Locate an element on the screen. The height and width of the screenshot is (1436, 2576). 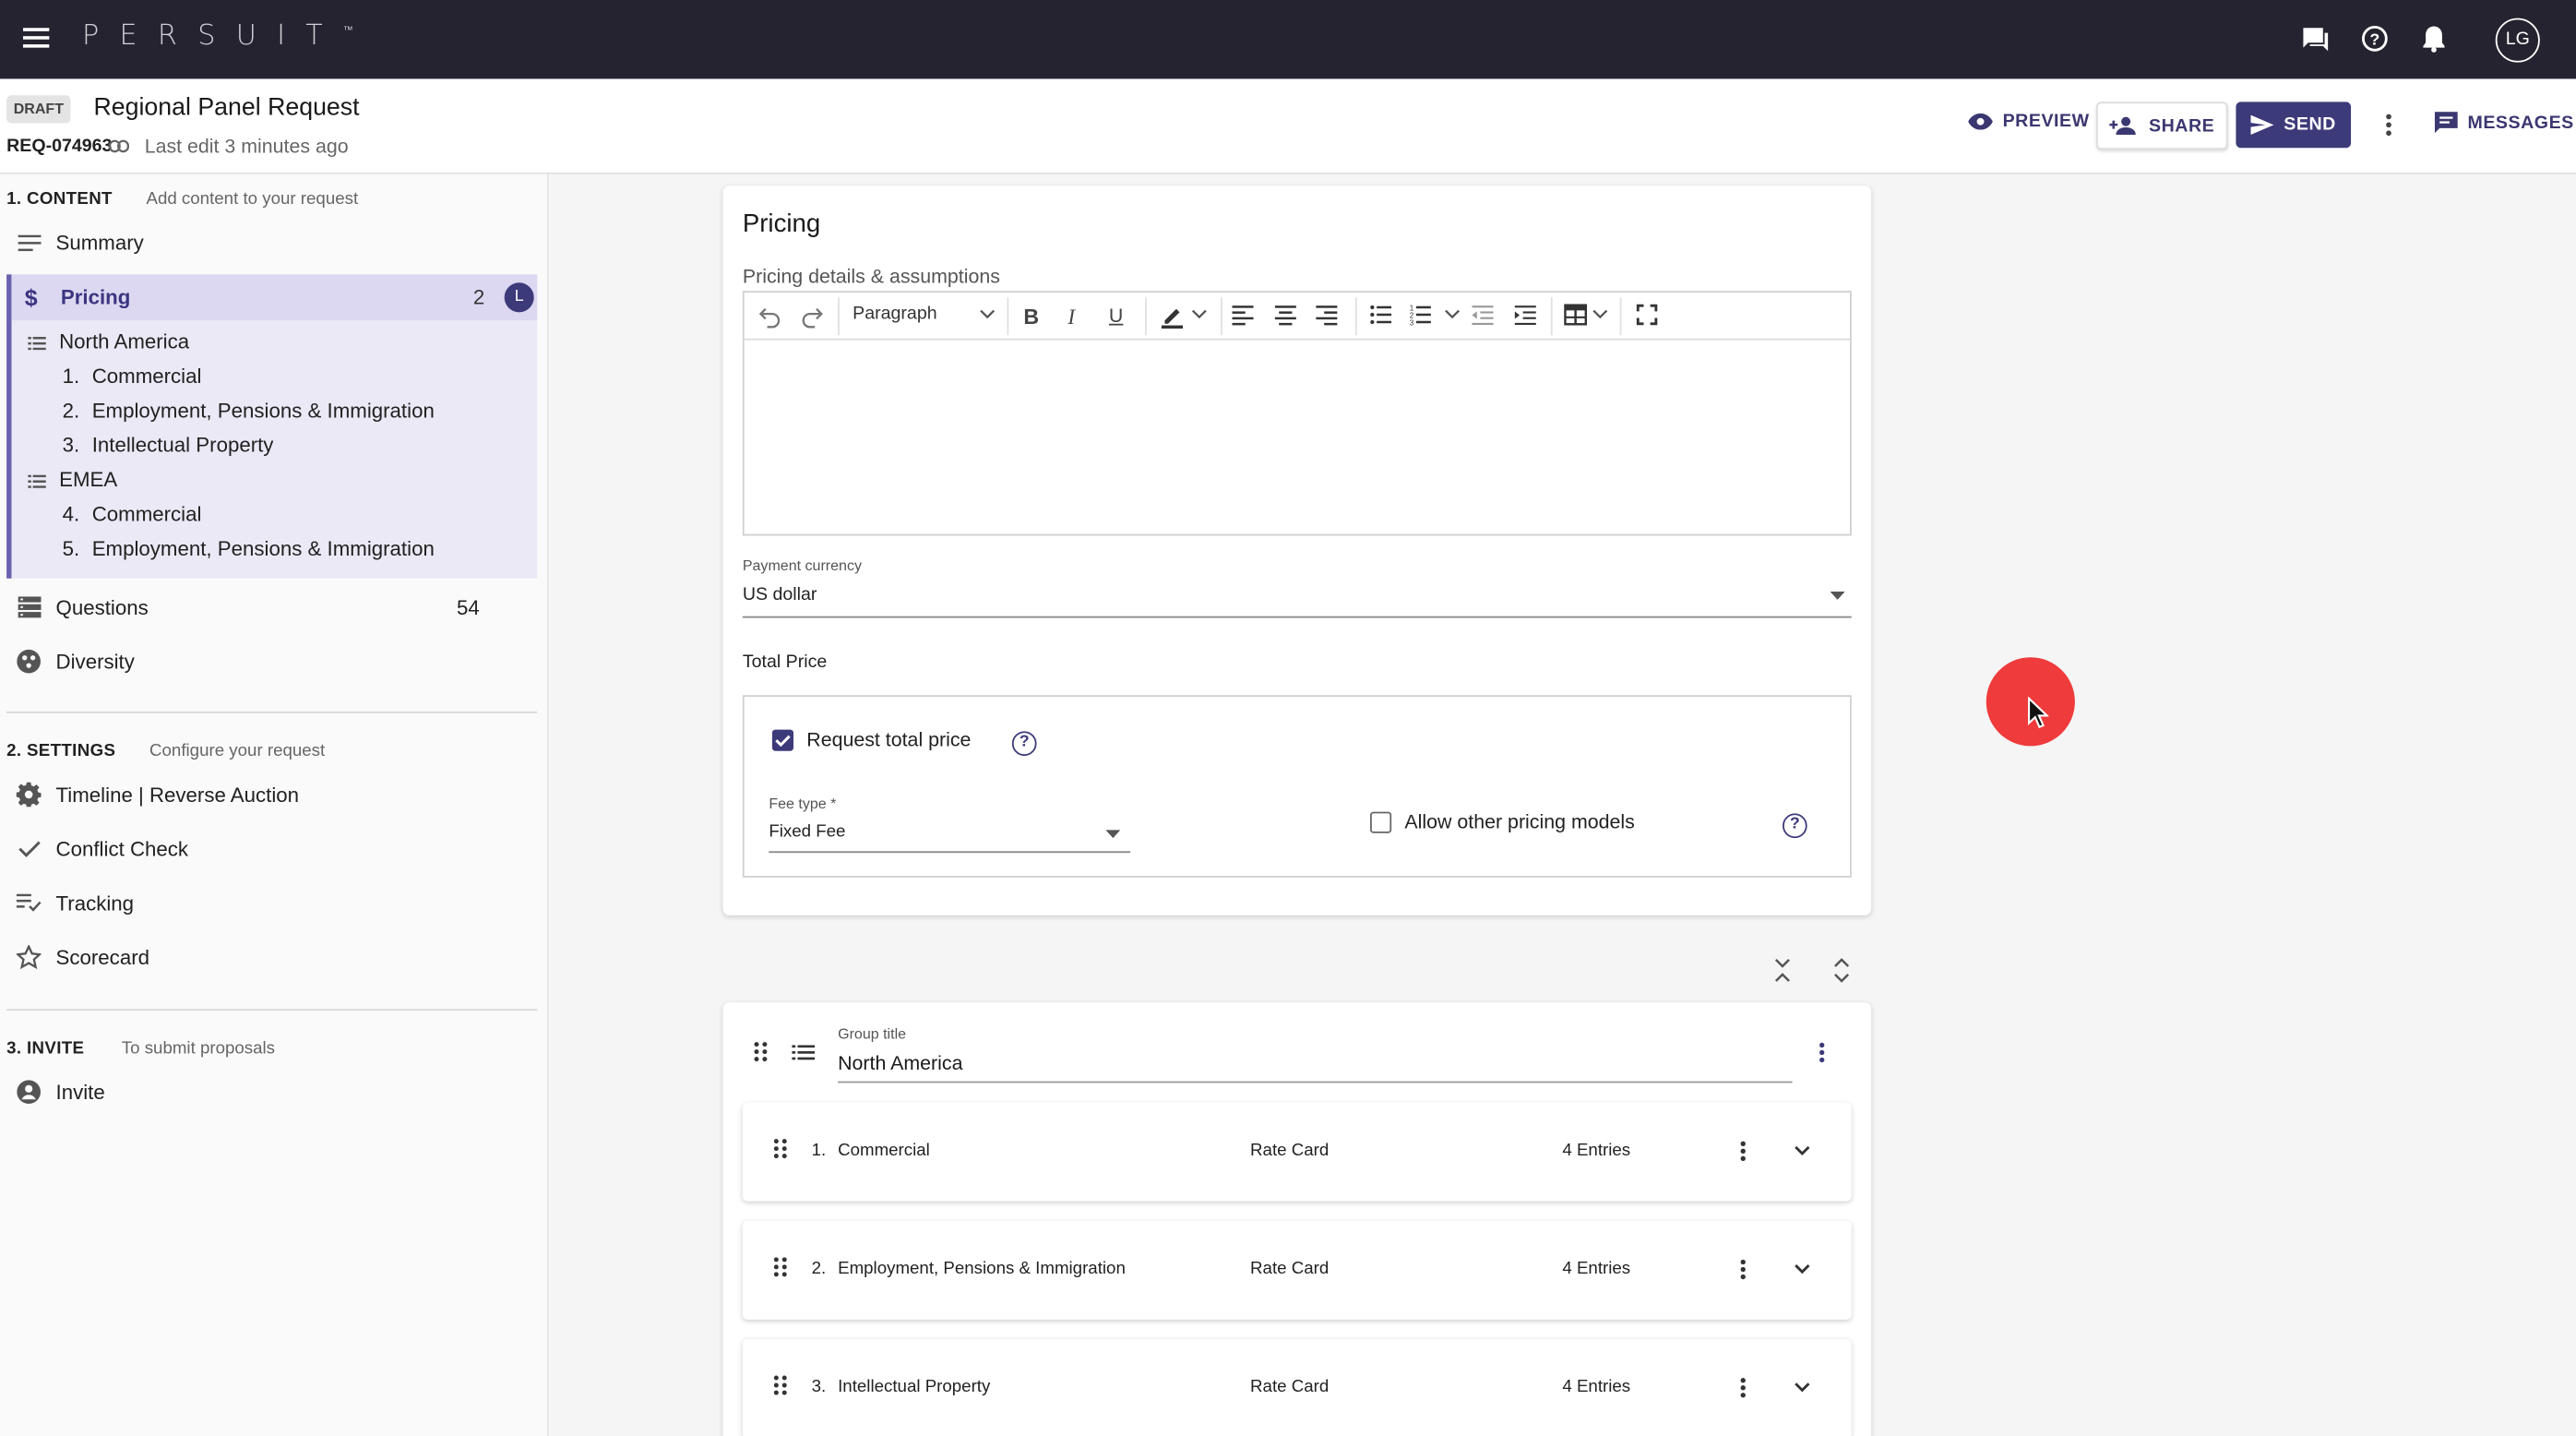
pricing-card-title: Pricing is located at coordinates (781, 224).